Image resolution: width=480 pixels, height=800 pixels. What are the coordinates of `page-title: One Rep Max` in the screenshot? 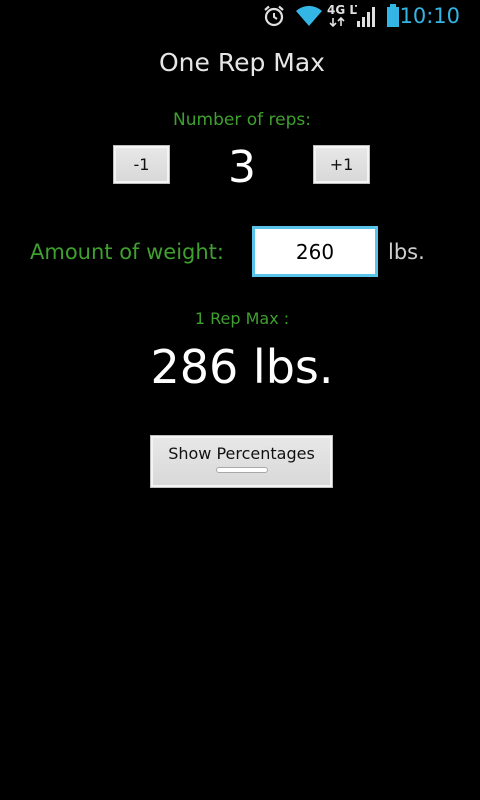 It's located at (242, 62).